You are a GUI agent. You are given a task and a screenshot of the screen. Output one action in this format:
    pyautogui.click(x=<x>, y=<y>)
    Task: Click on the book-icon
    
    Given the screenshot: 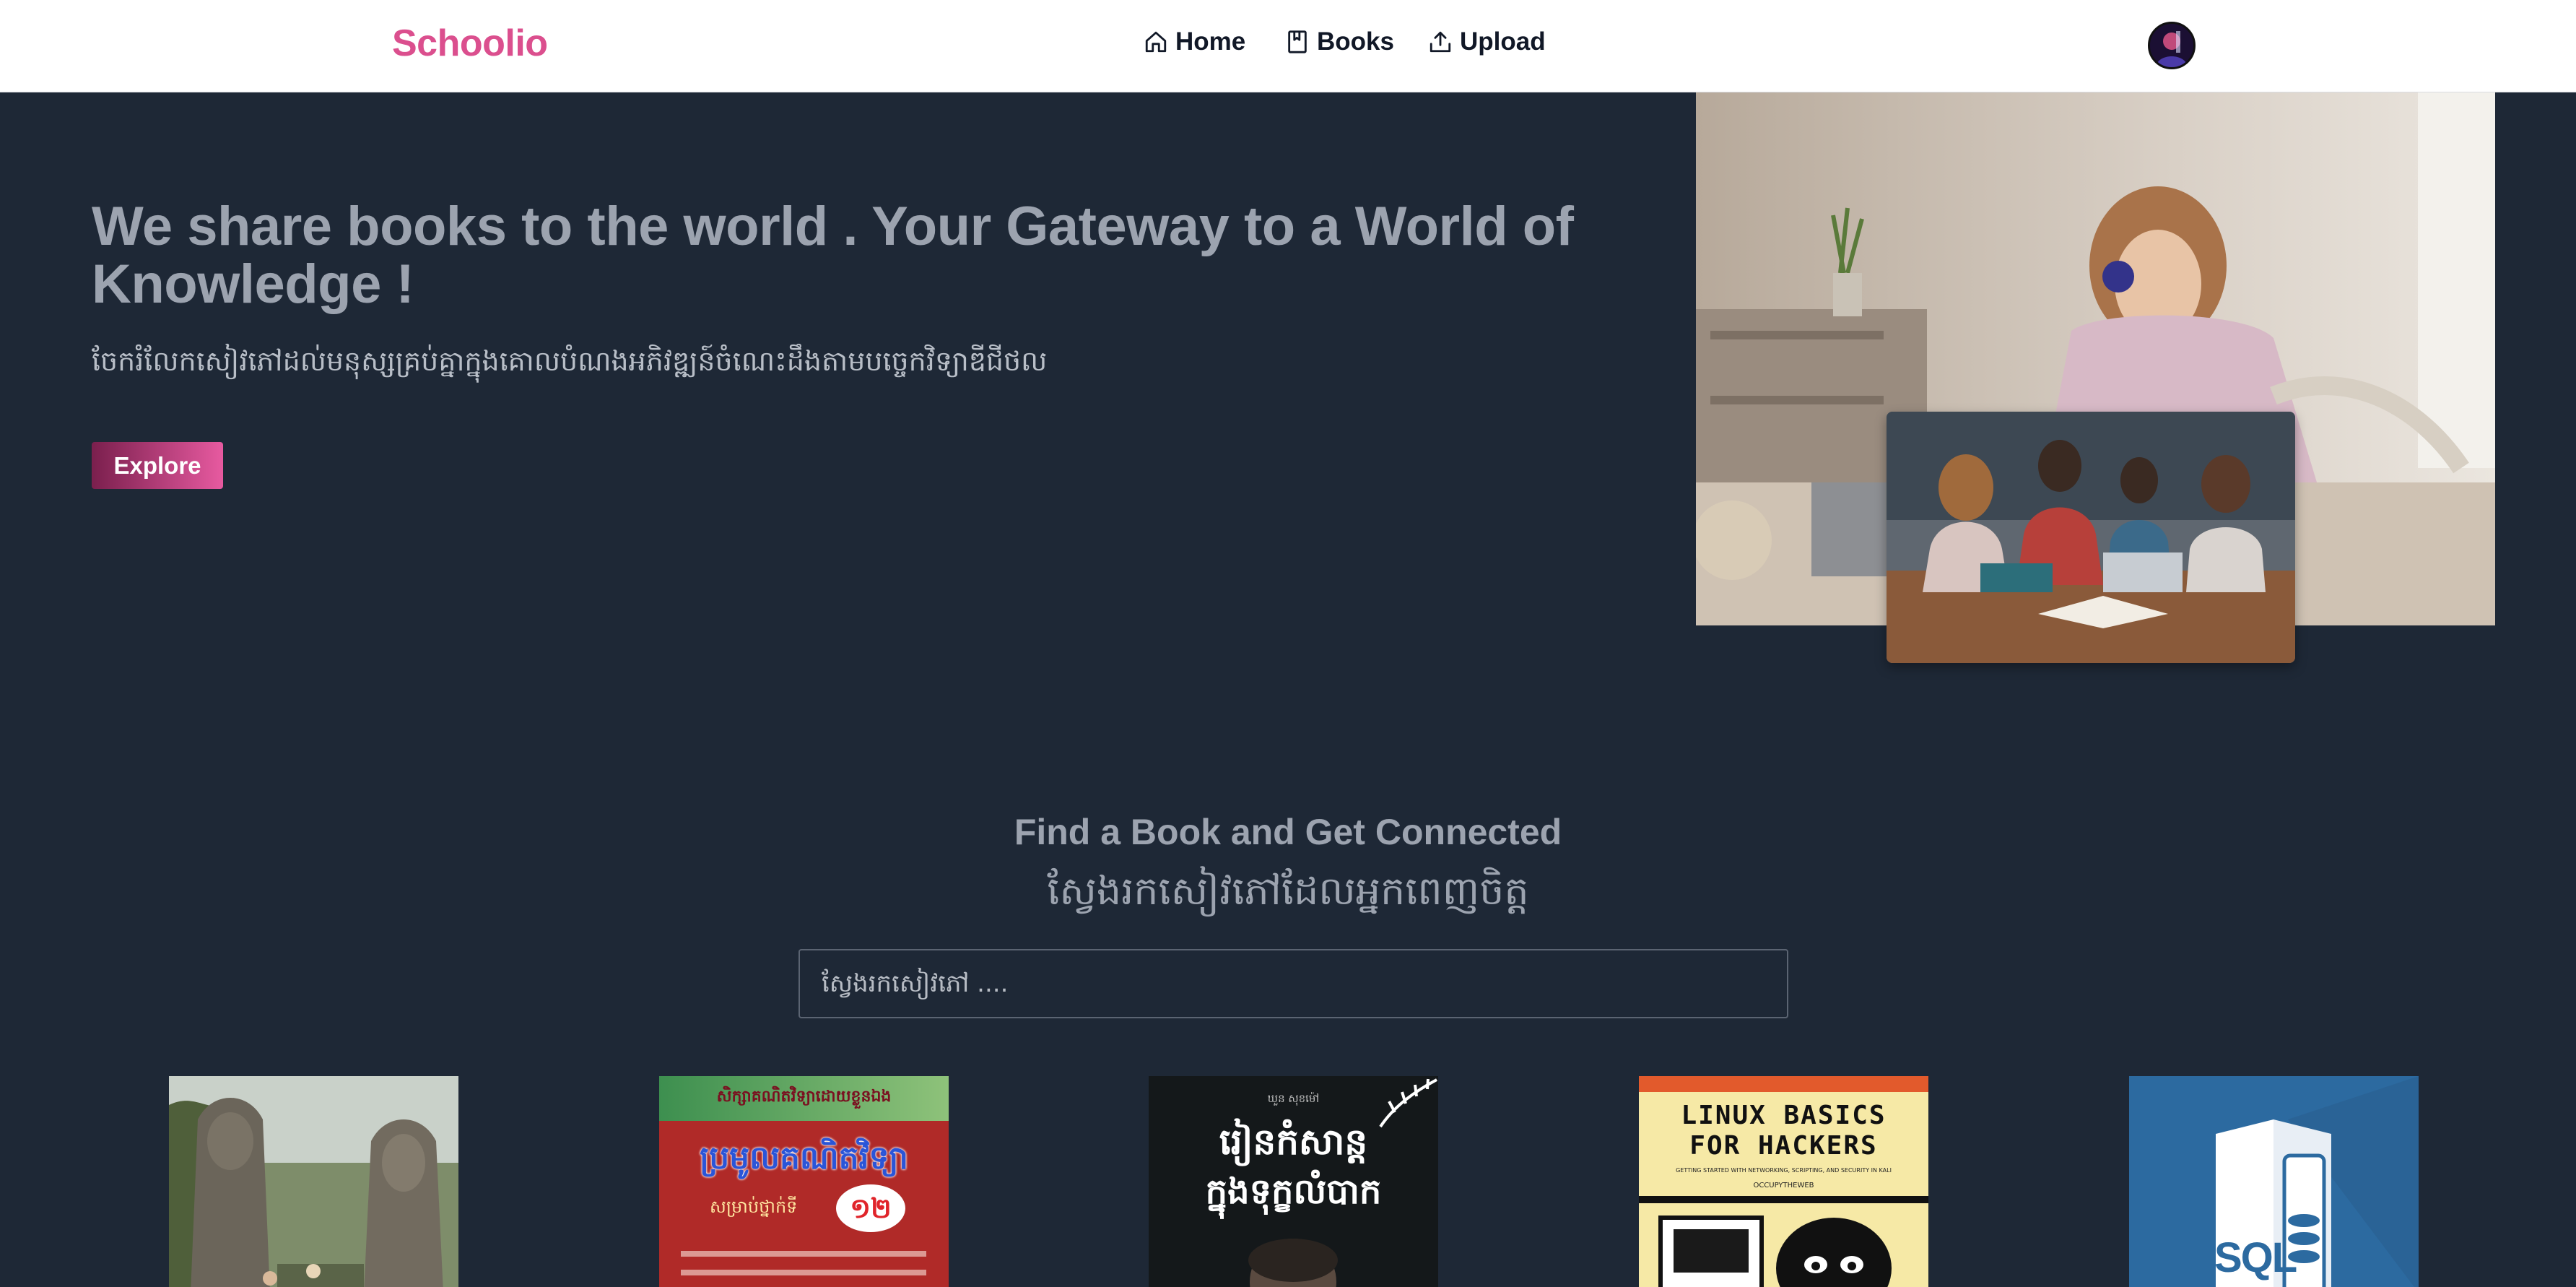 What is the action you would take?
    pyautogui.click(x=1297, y=41)
    